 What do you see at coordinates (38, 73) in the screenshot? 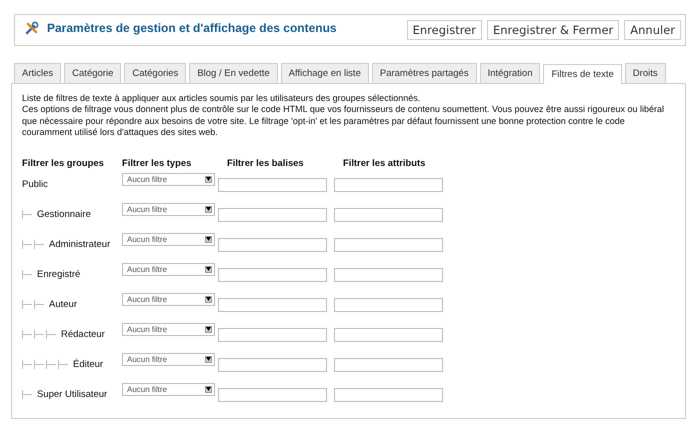
I see `tab: Articles` at bounding box center [38, 73].